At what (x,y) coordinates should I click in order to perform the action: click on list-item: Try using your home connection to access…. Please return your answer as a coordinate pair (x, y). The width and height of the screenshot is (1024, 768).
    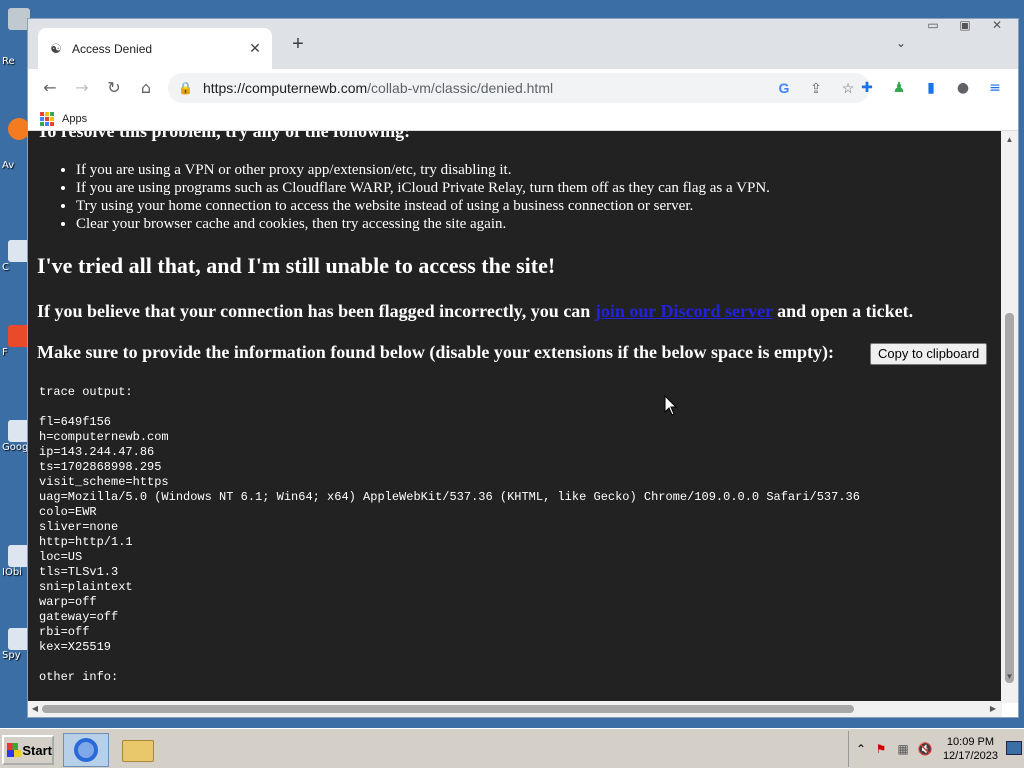
    Looking at the image, I should click on (423, 206).